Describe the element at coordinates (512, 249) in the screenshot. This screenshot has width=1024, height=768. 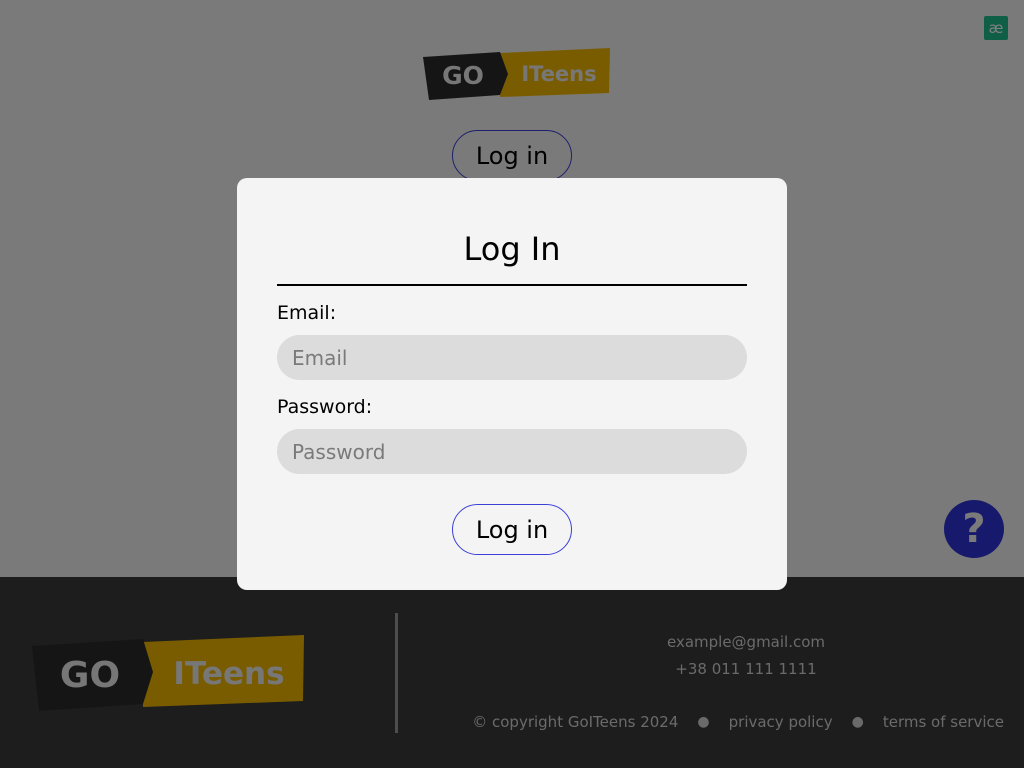
I see `modal-title: Log In` at that location.